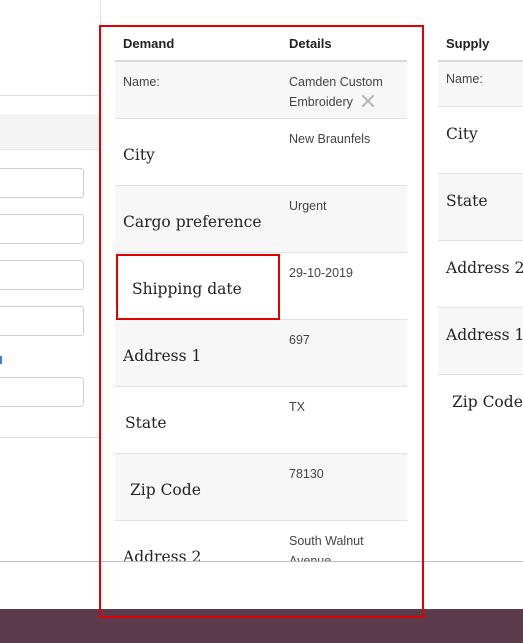  I want to click on row-value: South Walnut Avenue, so click(326, 547).